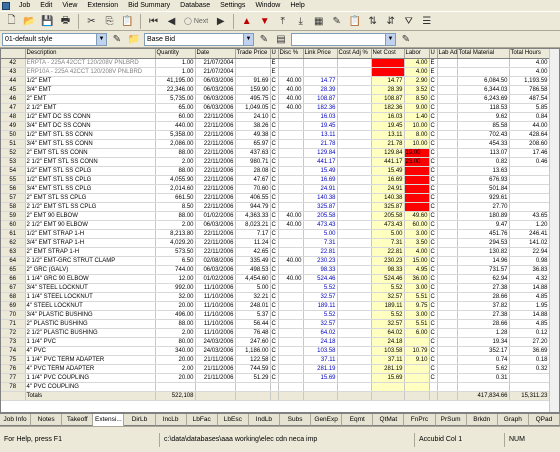  What do you see at coordinates (175, 90) in the screenshot?
I see `table-cell: 22,346.00` at bounding box center [175, 90].